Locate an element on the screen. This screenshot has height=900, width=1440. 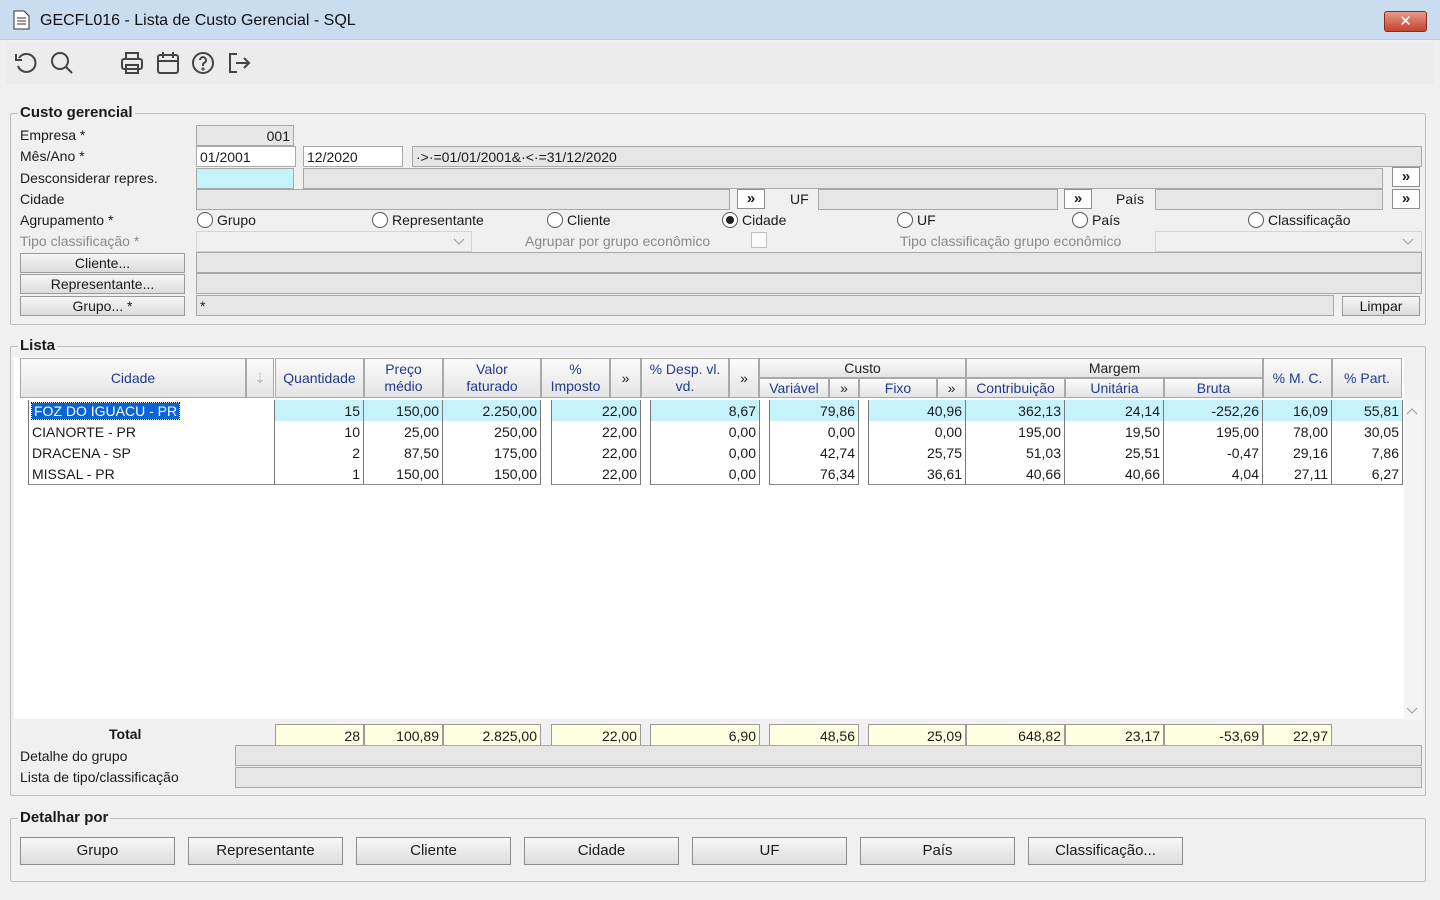
detalhar-grupo-button: Grupo is located at coordinates (97, 851).